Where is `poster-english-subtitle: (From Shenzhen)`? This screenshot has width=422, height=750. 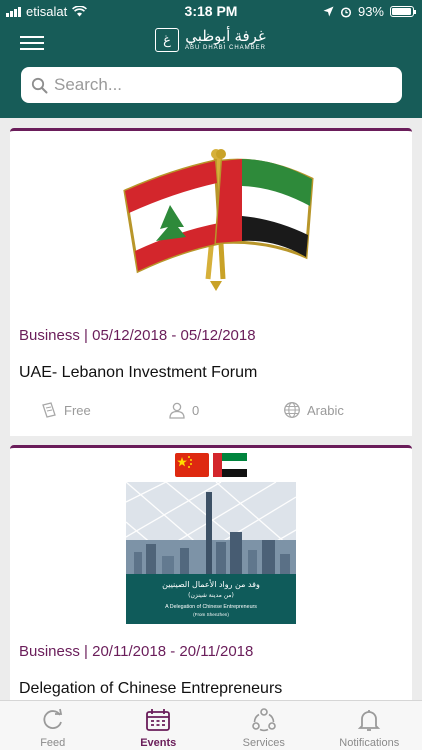
poster-english-subtitle: (From Shenzhen) is located at coordinates (211, 614).